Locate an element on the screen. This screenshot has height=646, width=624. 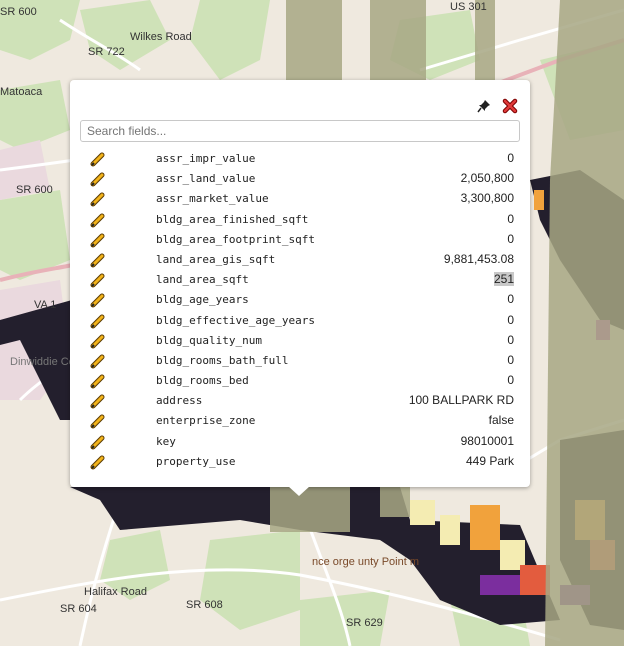
pin-button is located at coordinates (484, 106).